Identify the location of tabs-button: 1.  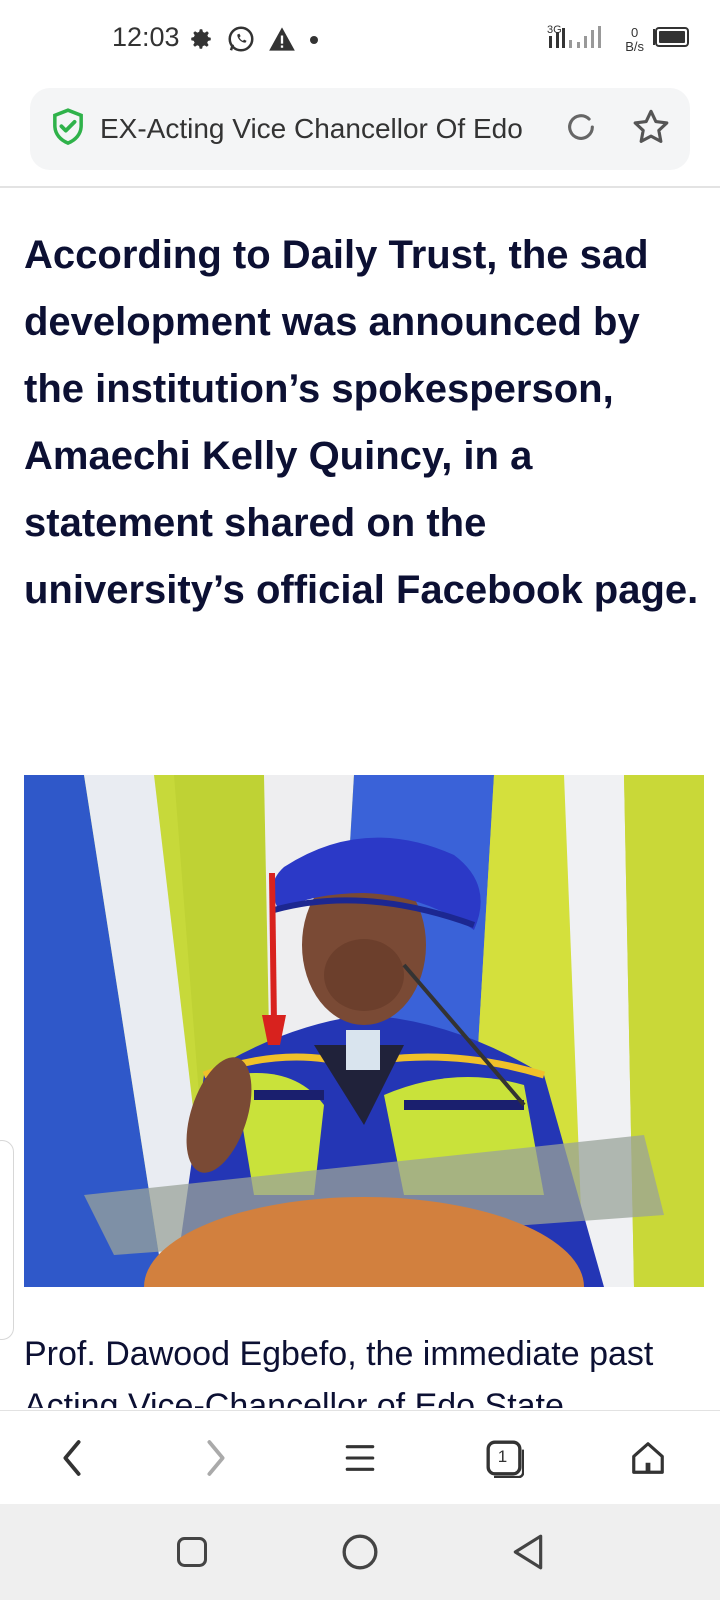
(504, 1458).